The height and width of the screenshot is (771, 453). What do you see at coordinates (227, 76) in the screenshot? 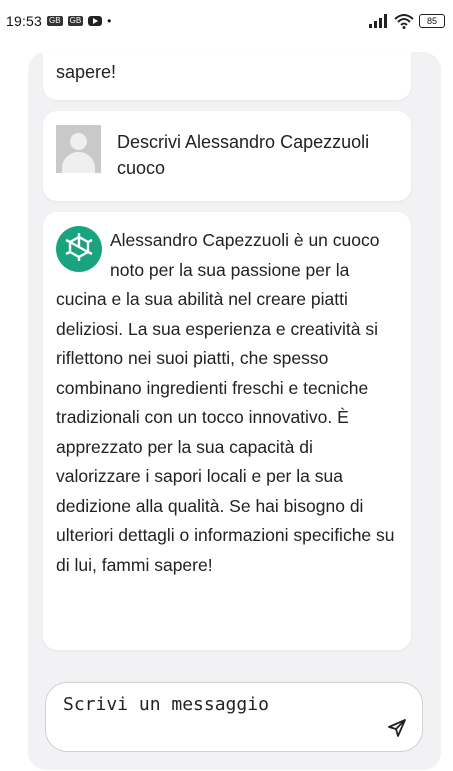
I see `previous-message-bubble: sapere!` at bounding box center [227, 76].